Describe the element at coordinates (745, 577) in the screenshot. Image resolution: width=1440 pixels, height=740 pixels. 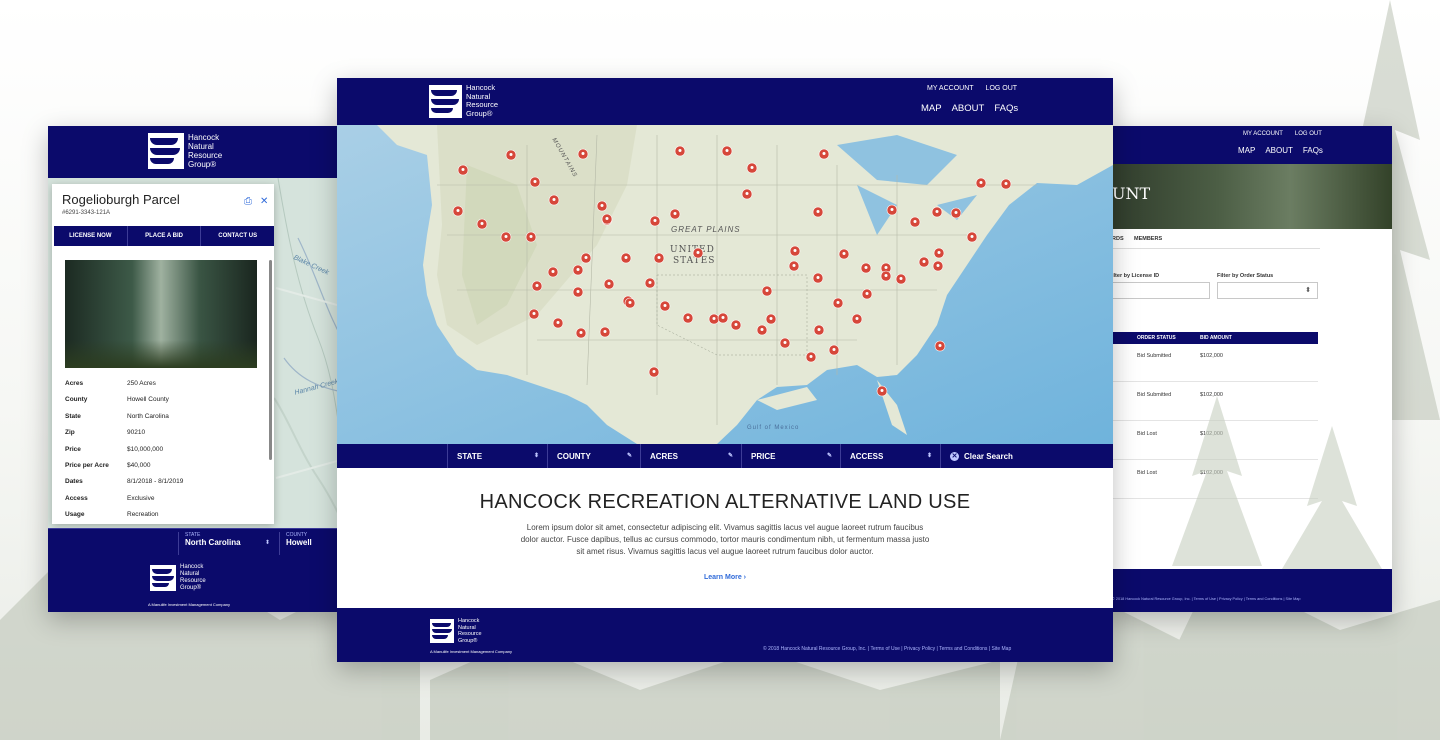
I see `chevron-right-icon: ›` at that location.